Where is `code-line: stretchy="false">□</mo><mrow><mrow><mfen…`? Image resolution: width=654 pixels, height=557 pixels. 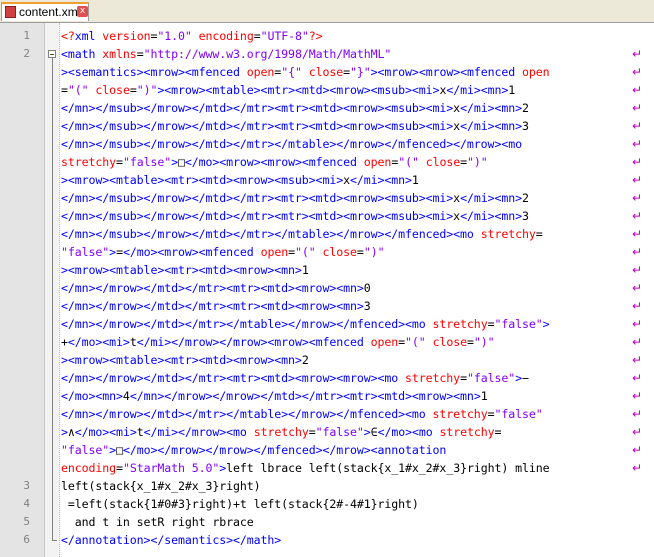
code-line: stretchy="false">□</mo><mrow><mrow><mfen… is located at coordinates (327, 162).